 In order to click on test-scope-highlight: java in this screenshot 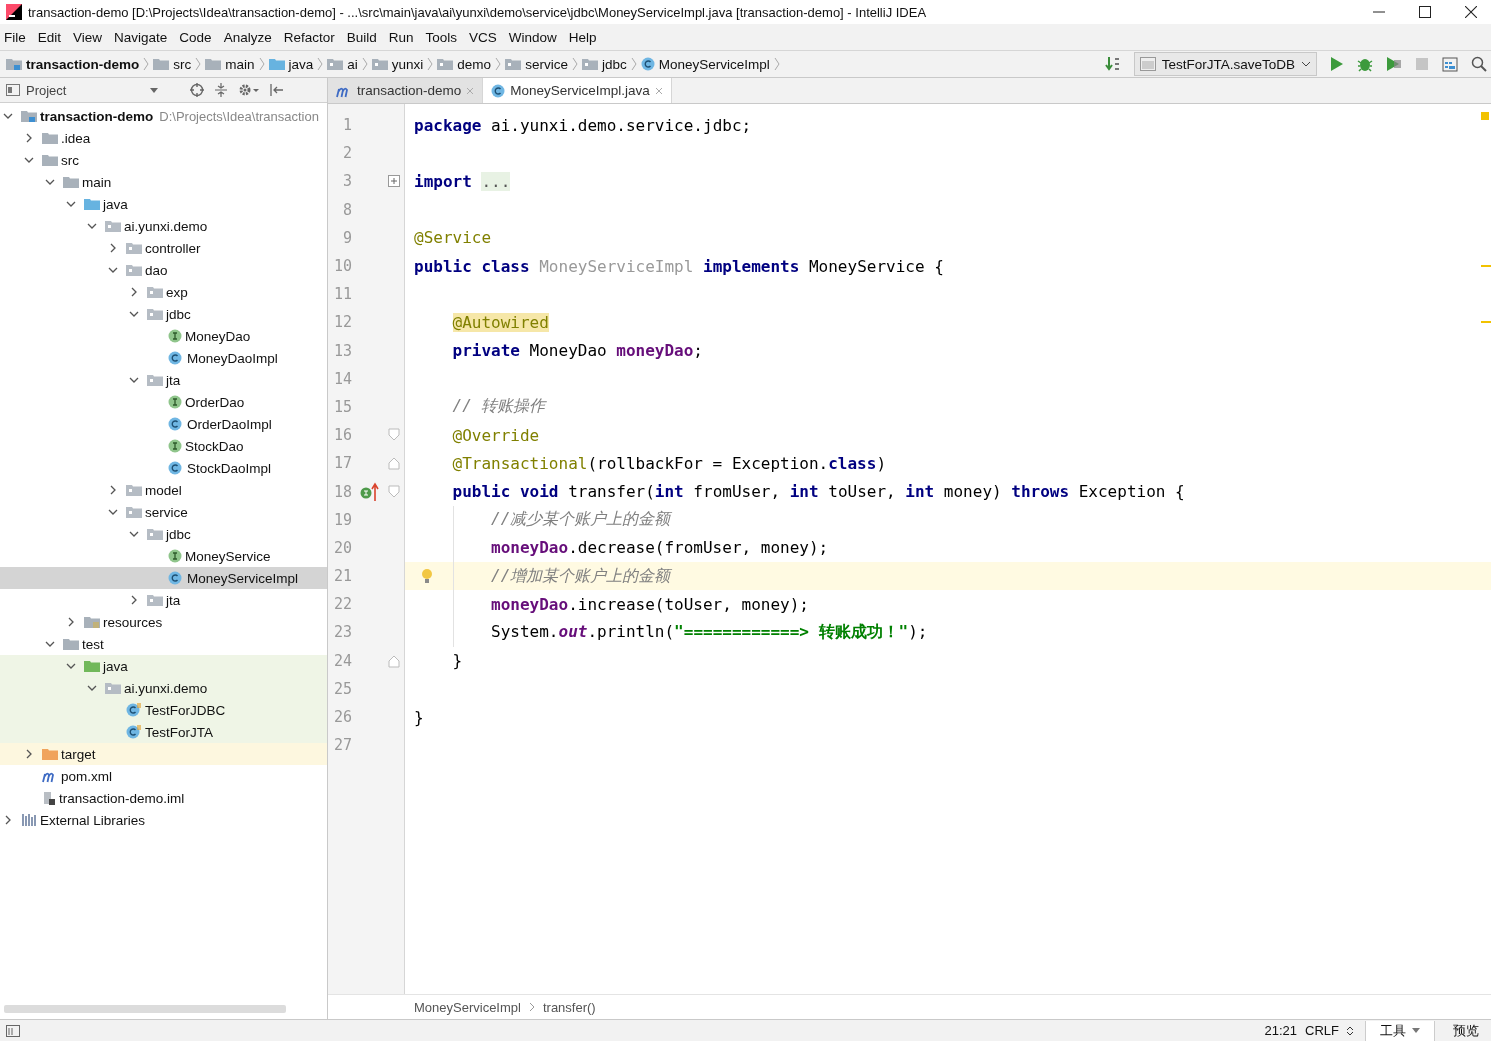, I will do `click(163, 666)`.